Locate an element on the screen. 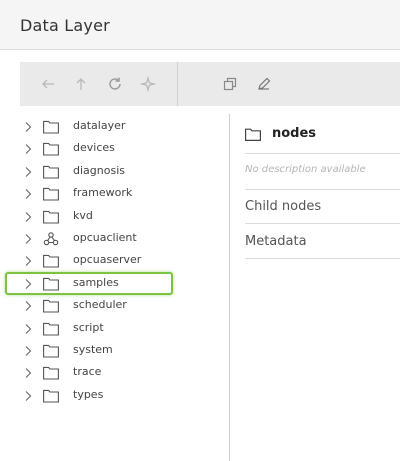 This screenshot has height=461, width=400. node-name: nodes is located at coordinates (294, 133).